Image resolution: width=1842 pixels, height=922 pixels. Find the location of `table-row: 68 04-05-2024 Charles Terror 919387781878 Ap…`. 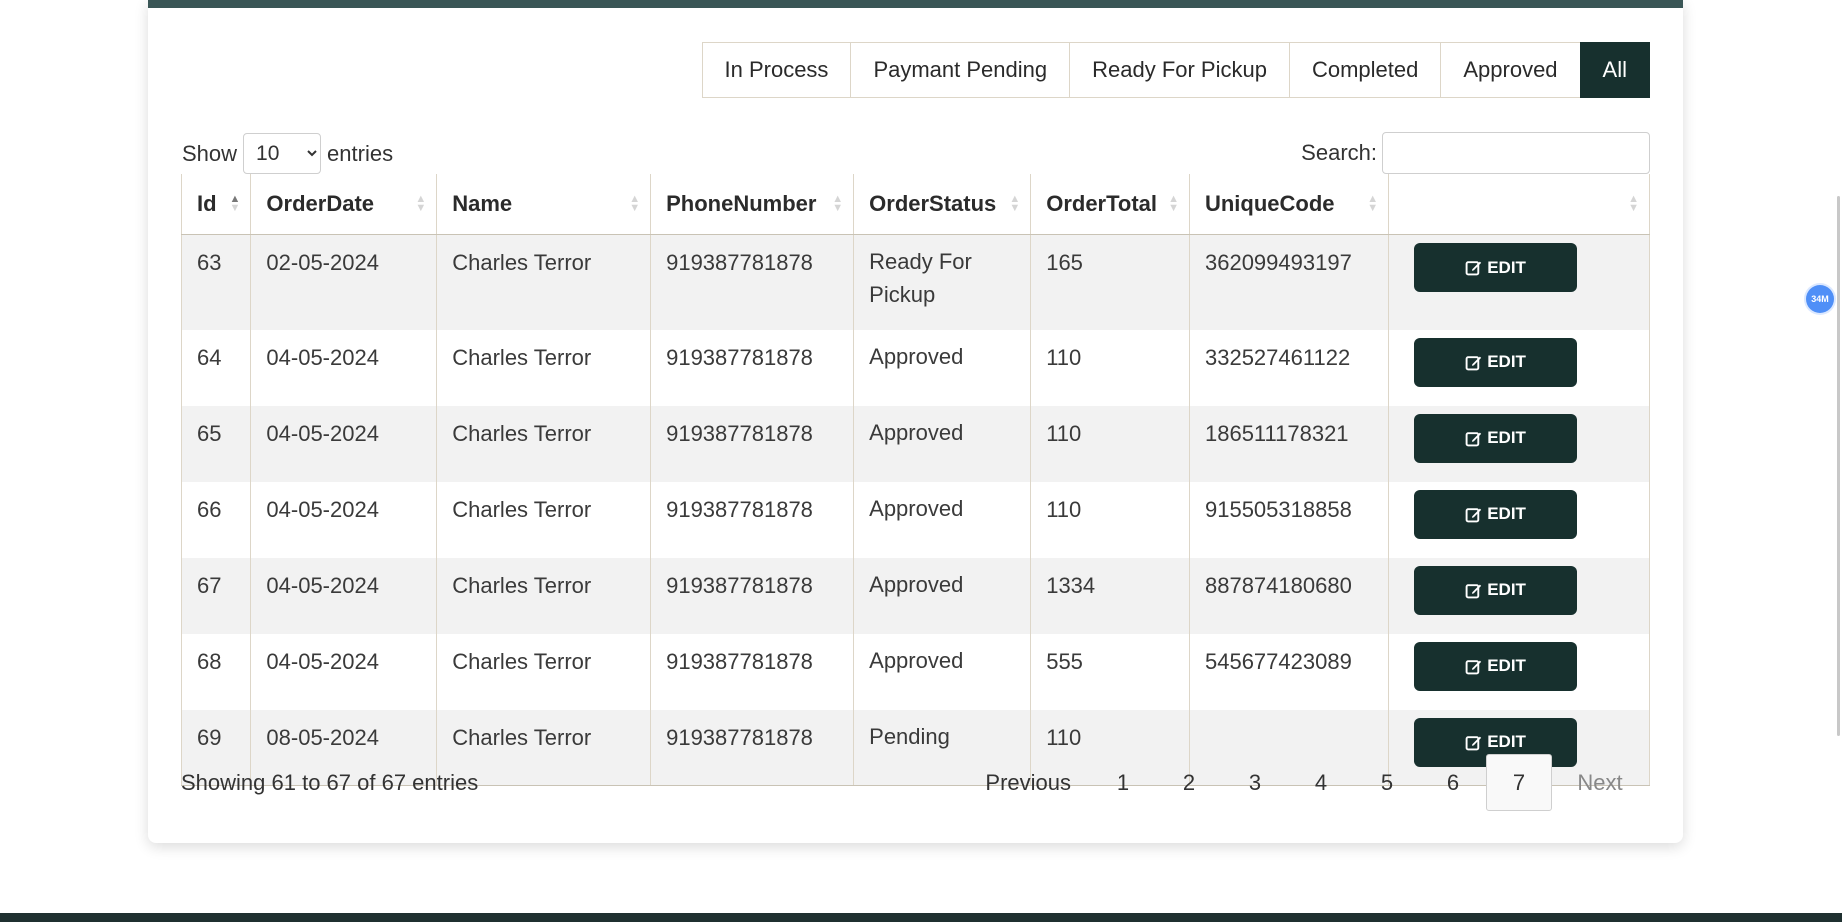

table-row: 68 04-05-2024 Charles Terror 919387781878 Ap… is located at coordinates (915, 671).